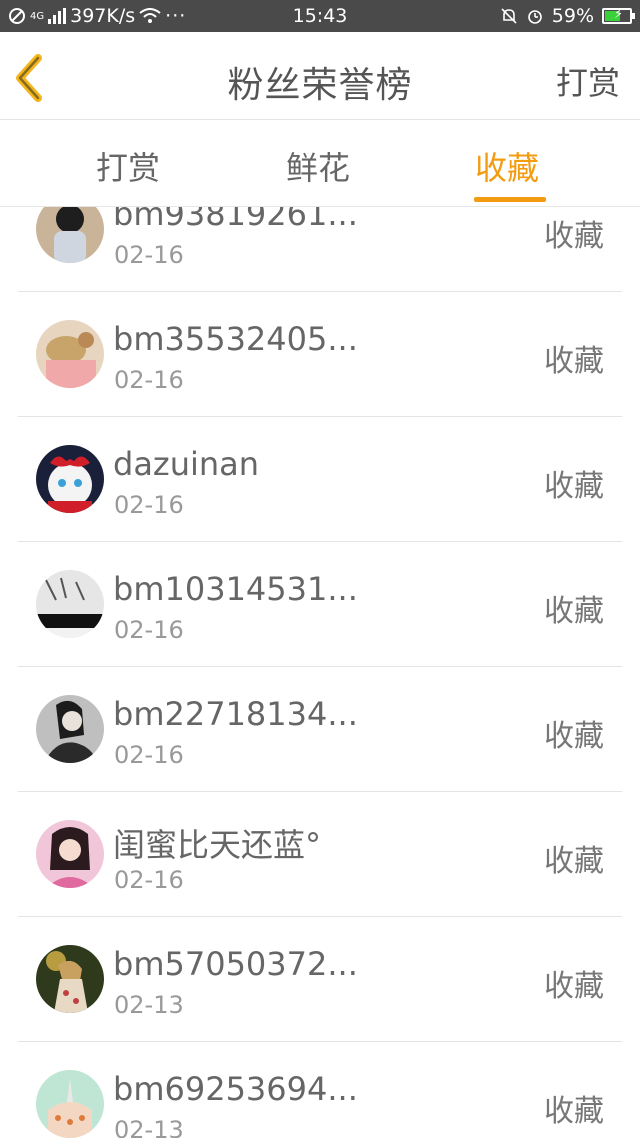 This screenshot has width=640, height=1138. I want to click on bell-muted-icon, so click(509, 16).